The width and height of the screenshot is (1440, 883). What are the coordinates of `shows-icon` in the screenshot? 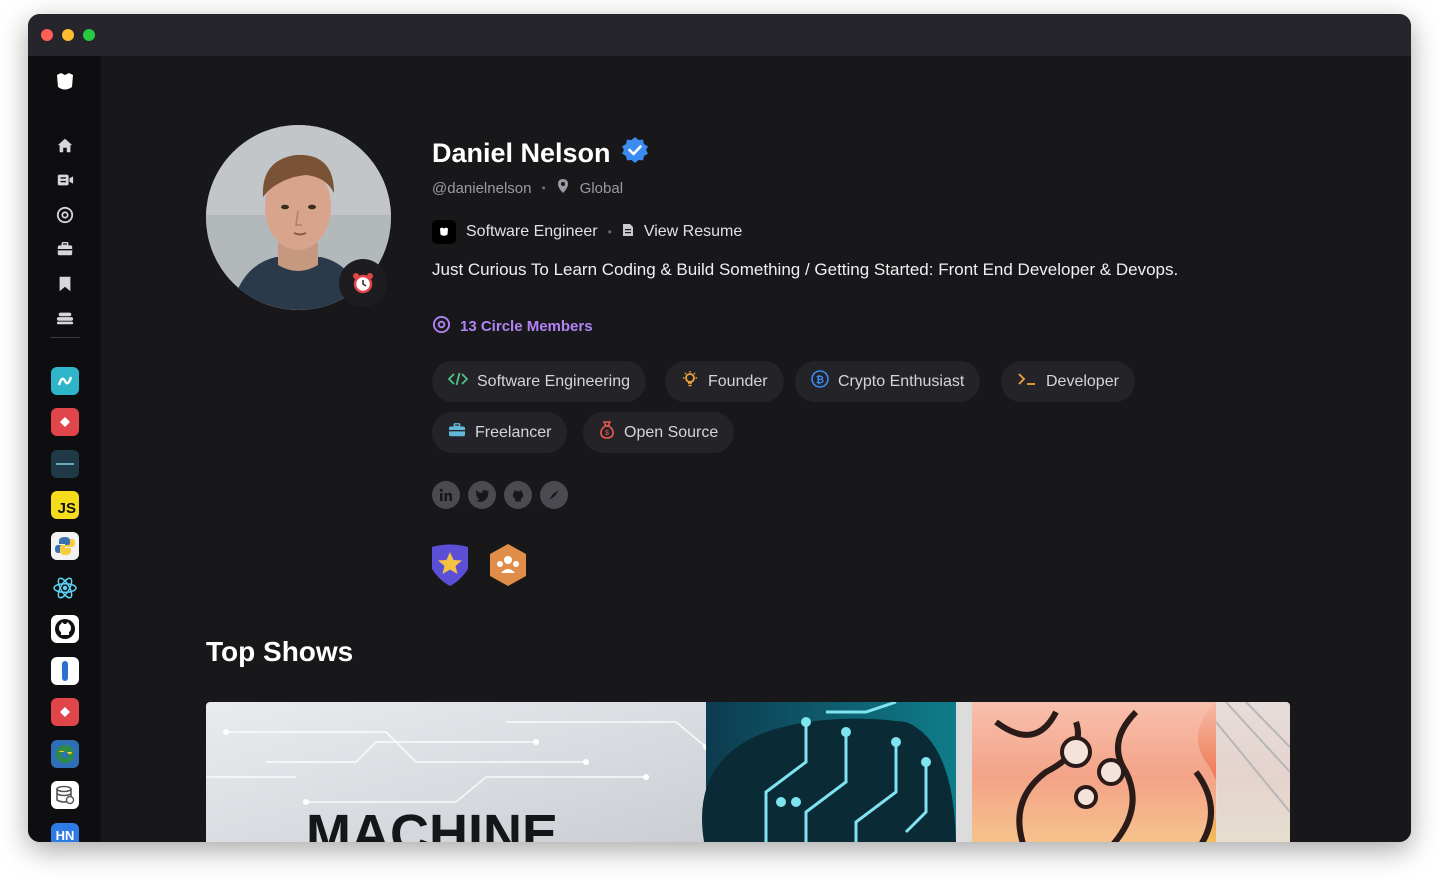 It's located at (65, 180).